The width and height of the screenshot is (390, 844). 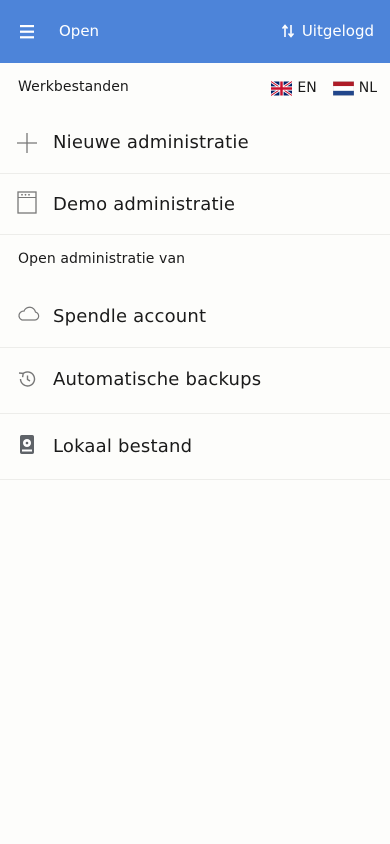 What do you see at coordinates (79, 31) in the screenshot?
I see `page-title: Open` at bounding box center [79, 31].